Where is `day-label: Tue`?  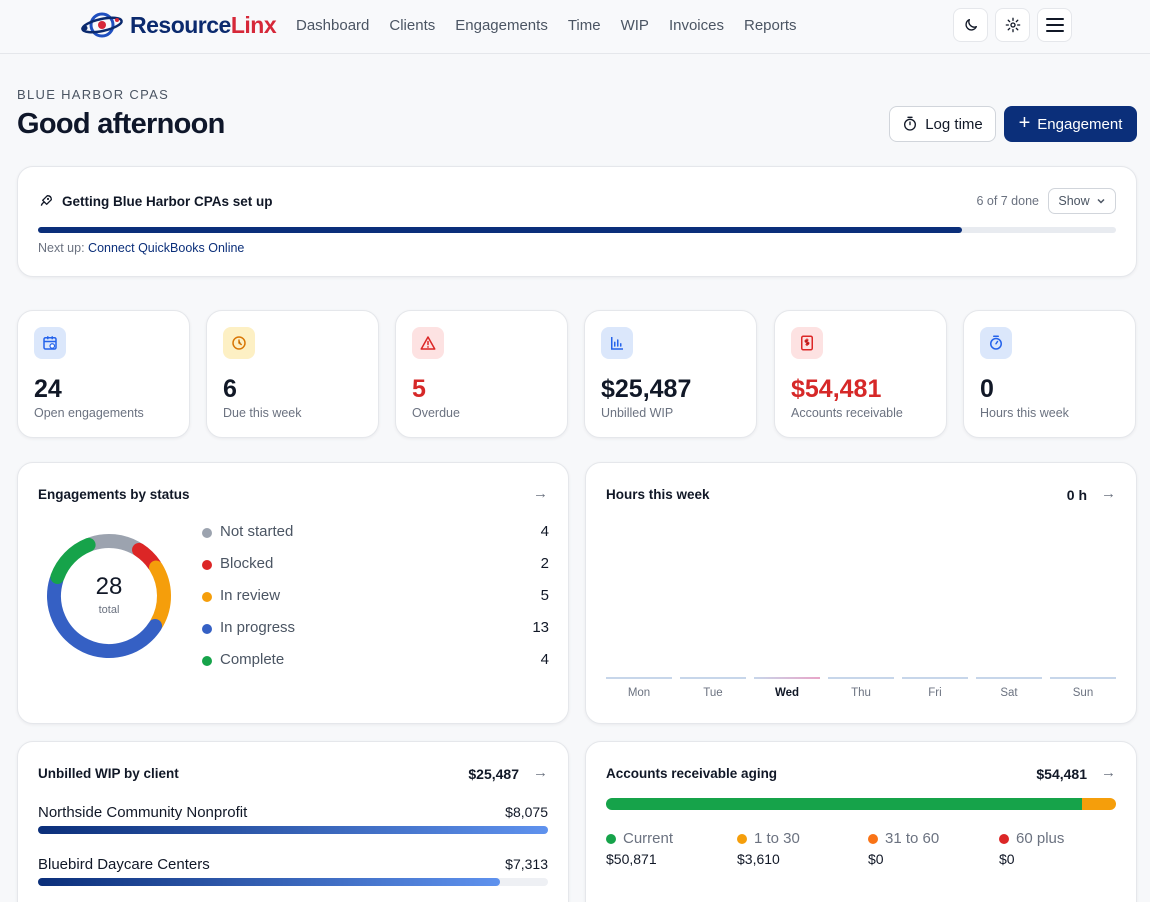
day-label: Tue is located at coordinates (713, 693).